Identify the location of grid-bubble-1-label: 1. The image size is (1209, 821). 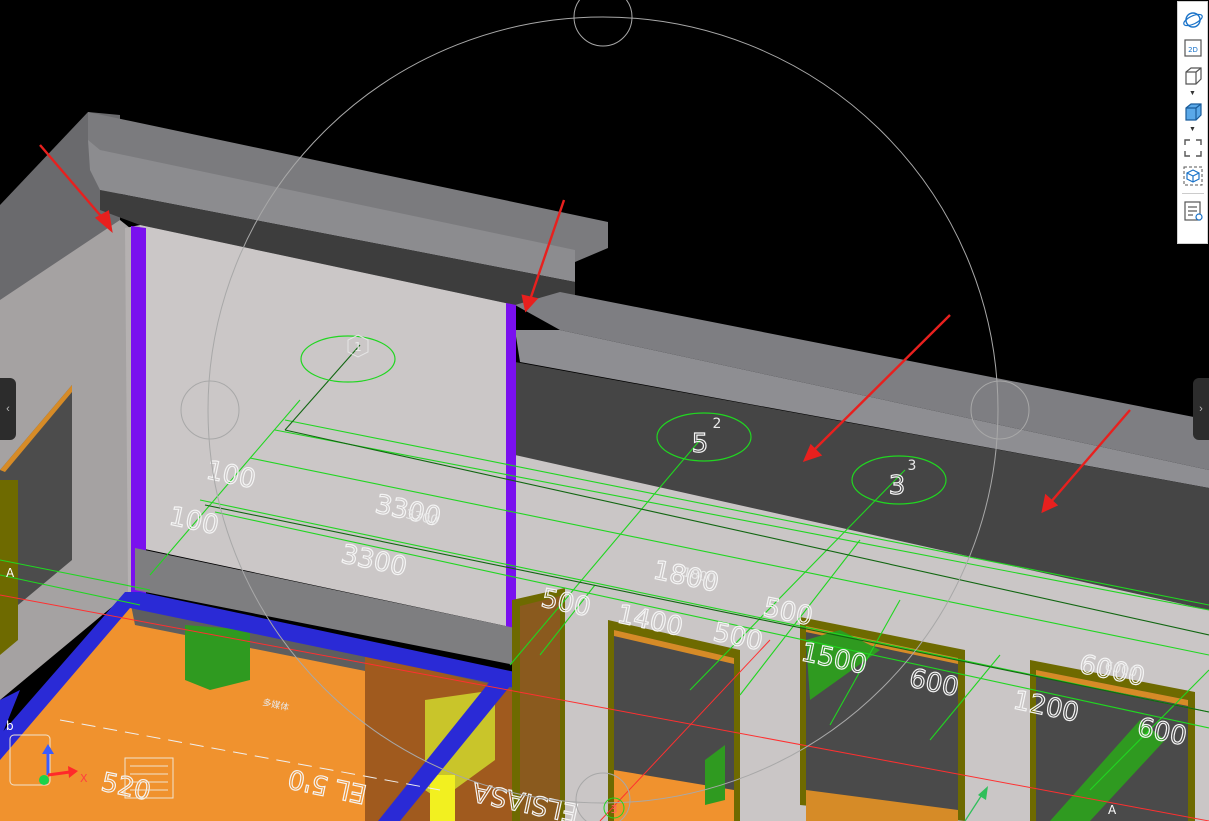
(358, 347).